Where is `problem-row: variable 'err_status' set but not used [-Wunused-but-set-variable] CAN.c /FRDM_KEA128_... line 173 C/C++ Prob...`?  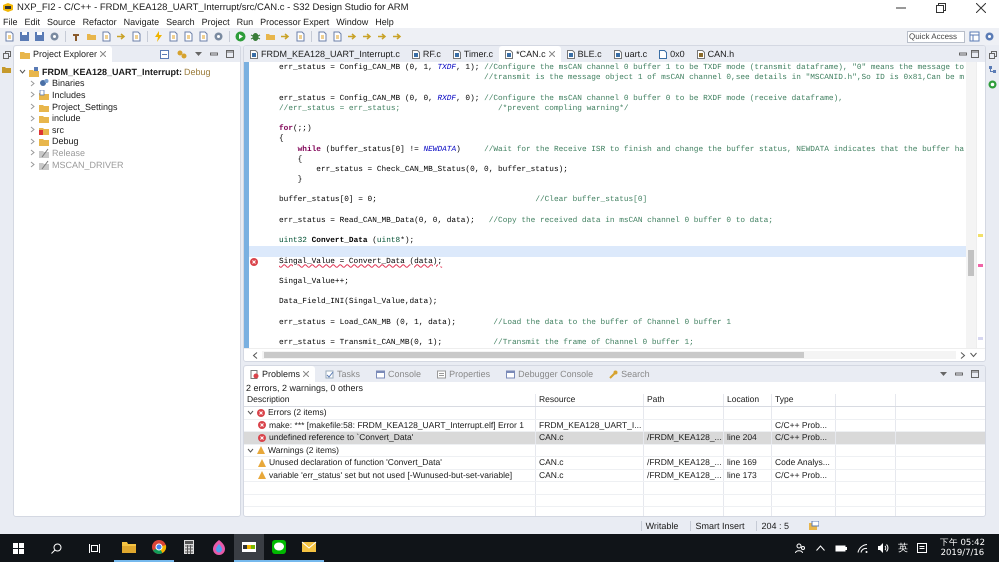 problem-row: variable 'err_status' set but not used [-Wunused-but-set-variable] CAN.c /FRDM_KEA128_... line 173 C/C++ Prob... is located at coordinates (614, 476).